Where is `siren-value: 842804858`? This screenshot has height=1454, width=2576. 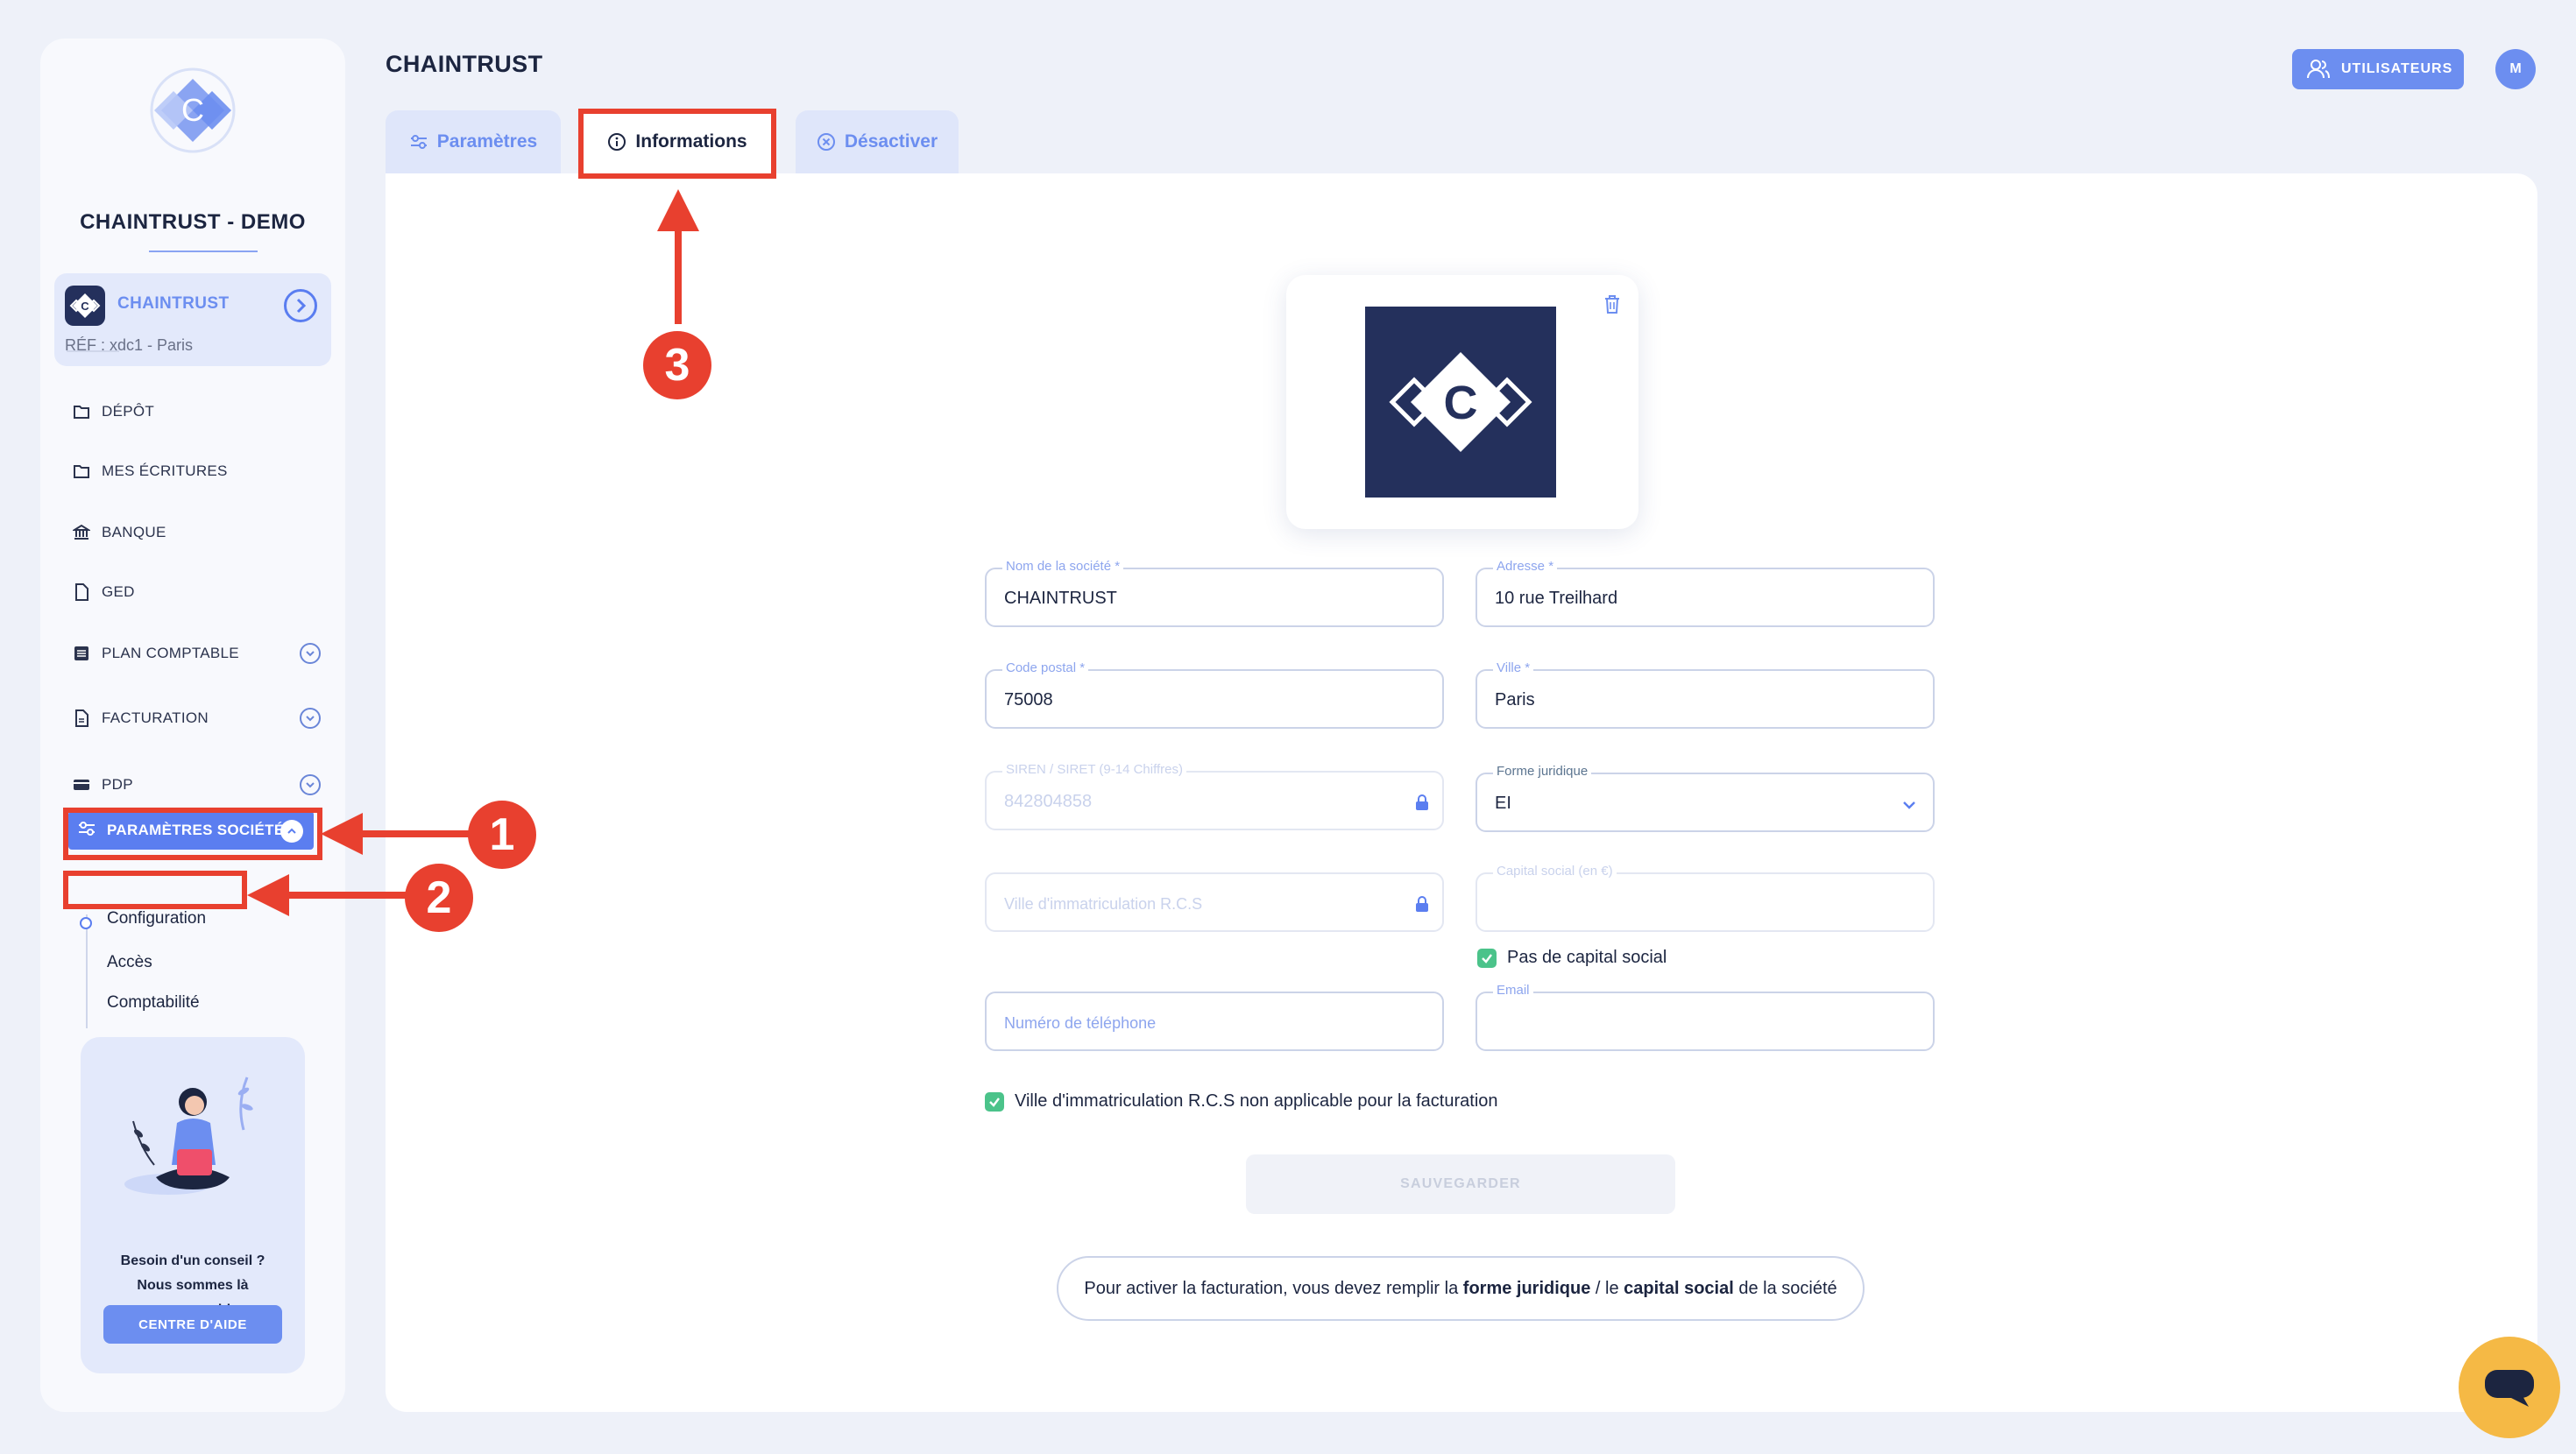
siren-value: 842804858 is located at coordinates (1048, 801).